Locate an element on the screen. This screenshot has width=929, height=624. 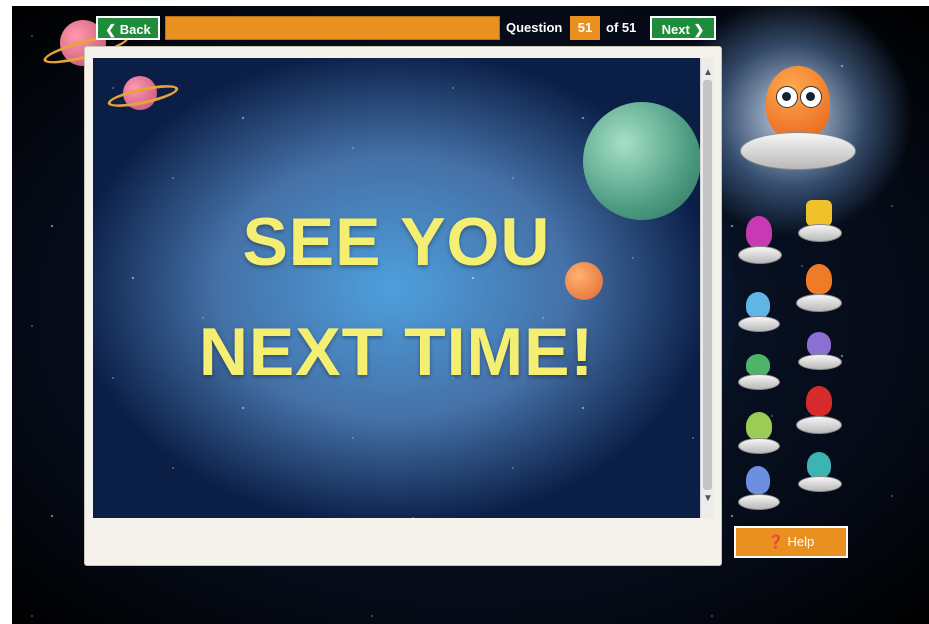
help-label: Help is located at coordinates (801, 541).